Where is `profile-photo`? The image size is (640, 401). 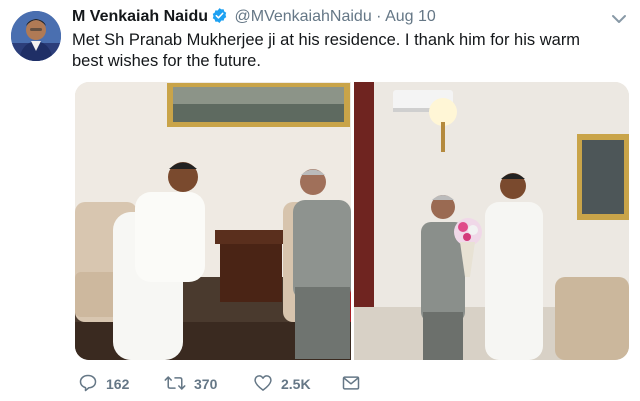
profile-photo is located at coordinates (36, 36).